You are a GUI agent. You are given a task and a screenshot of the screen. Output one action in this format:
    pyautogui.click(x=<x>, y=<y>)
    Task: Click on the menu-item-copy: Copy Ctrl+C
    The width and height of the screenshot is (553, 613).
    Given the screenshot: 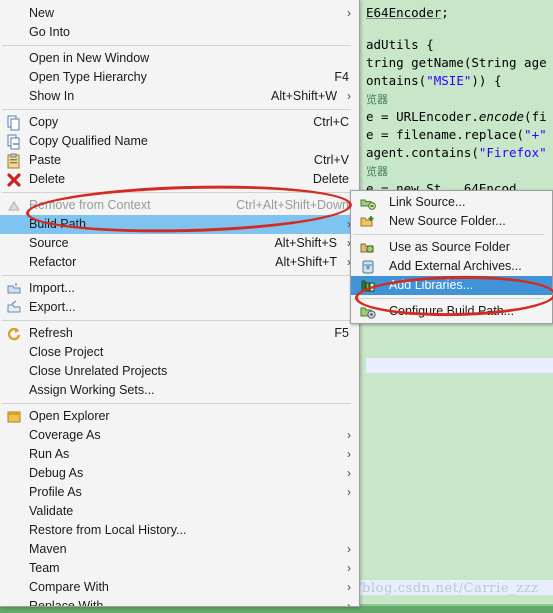 What is the action you would take?
    pyautogui.click(x=179, y=122)
    